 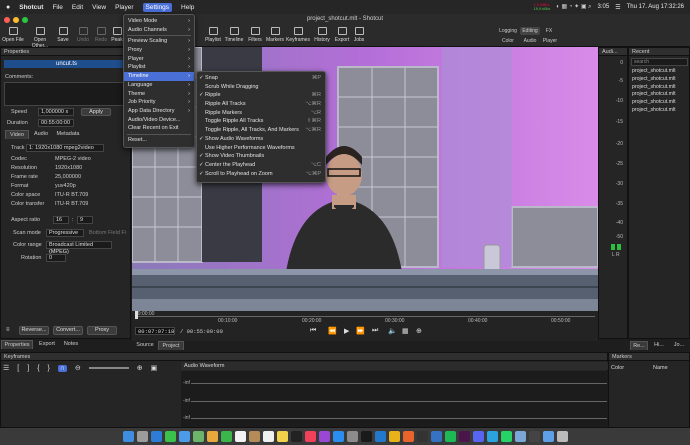 I want to click on tab-audio: Audio, so click(x=41, y=134).